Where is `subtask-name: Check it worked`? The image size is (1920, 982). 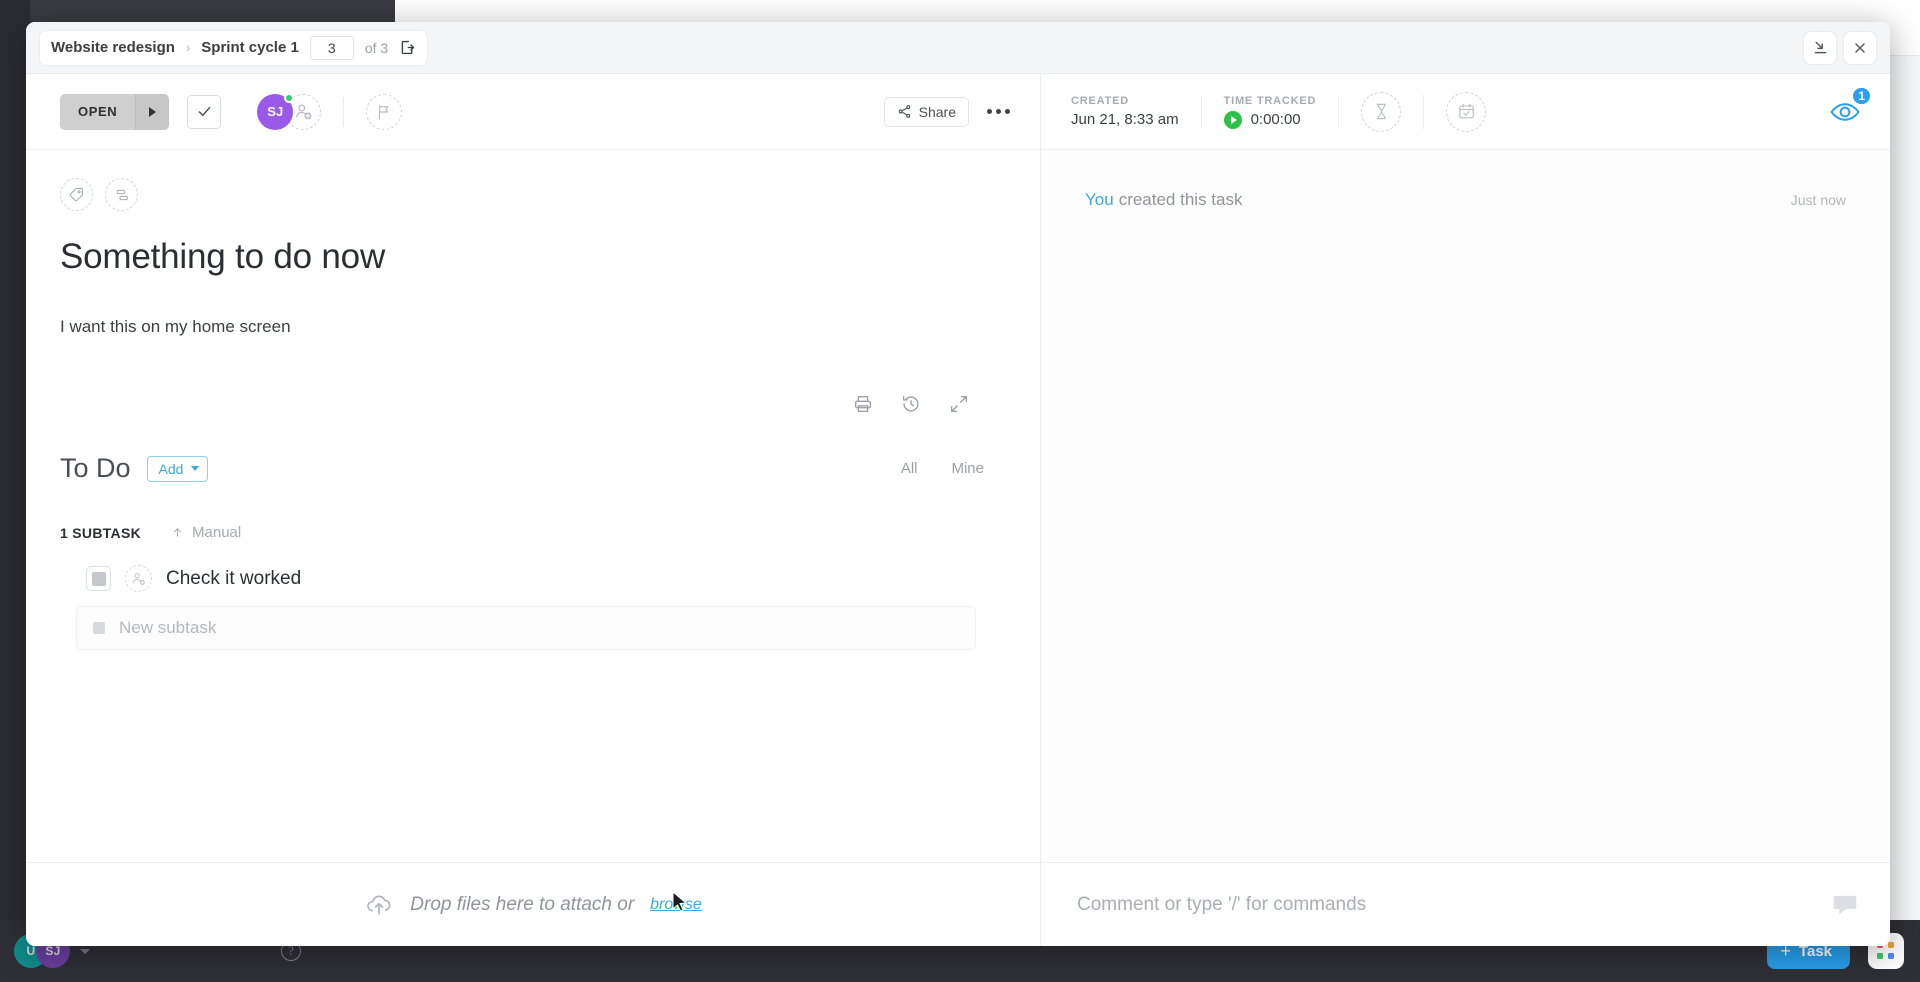 subtask-name: Check it worked is located at coordinates (233, 579).